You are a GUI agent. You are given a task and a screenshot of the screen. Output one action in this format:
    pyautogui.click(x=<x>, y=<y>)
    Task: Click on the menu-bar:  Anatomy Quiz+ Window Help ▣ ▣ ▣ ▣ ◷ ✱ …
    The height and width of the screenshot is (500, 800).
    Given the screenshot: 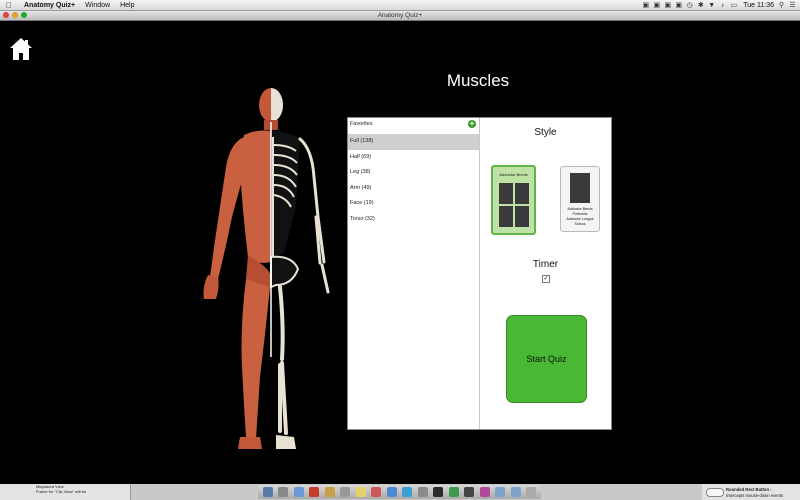 What is the action you would take?
    pyautogui.click(x=400, y=5)
    